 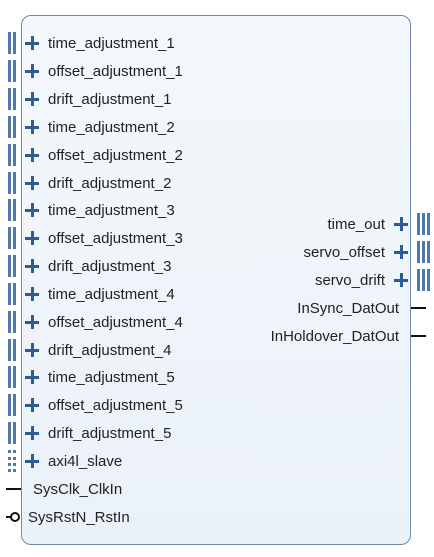 I want to click on port-drift-adjustment-5: drift_adjustment_5, so click(x=90, y=433).